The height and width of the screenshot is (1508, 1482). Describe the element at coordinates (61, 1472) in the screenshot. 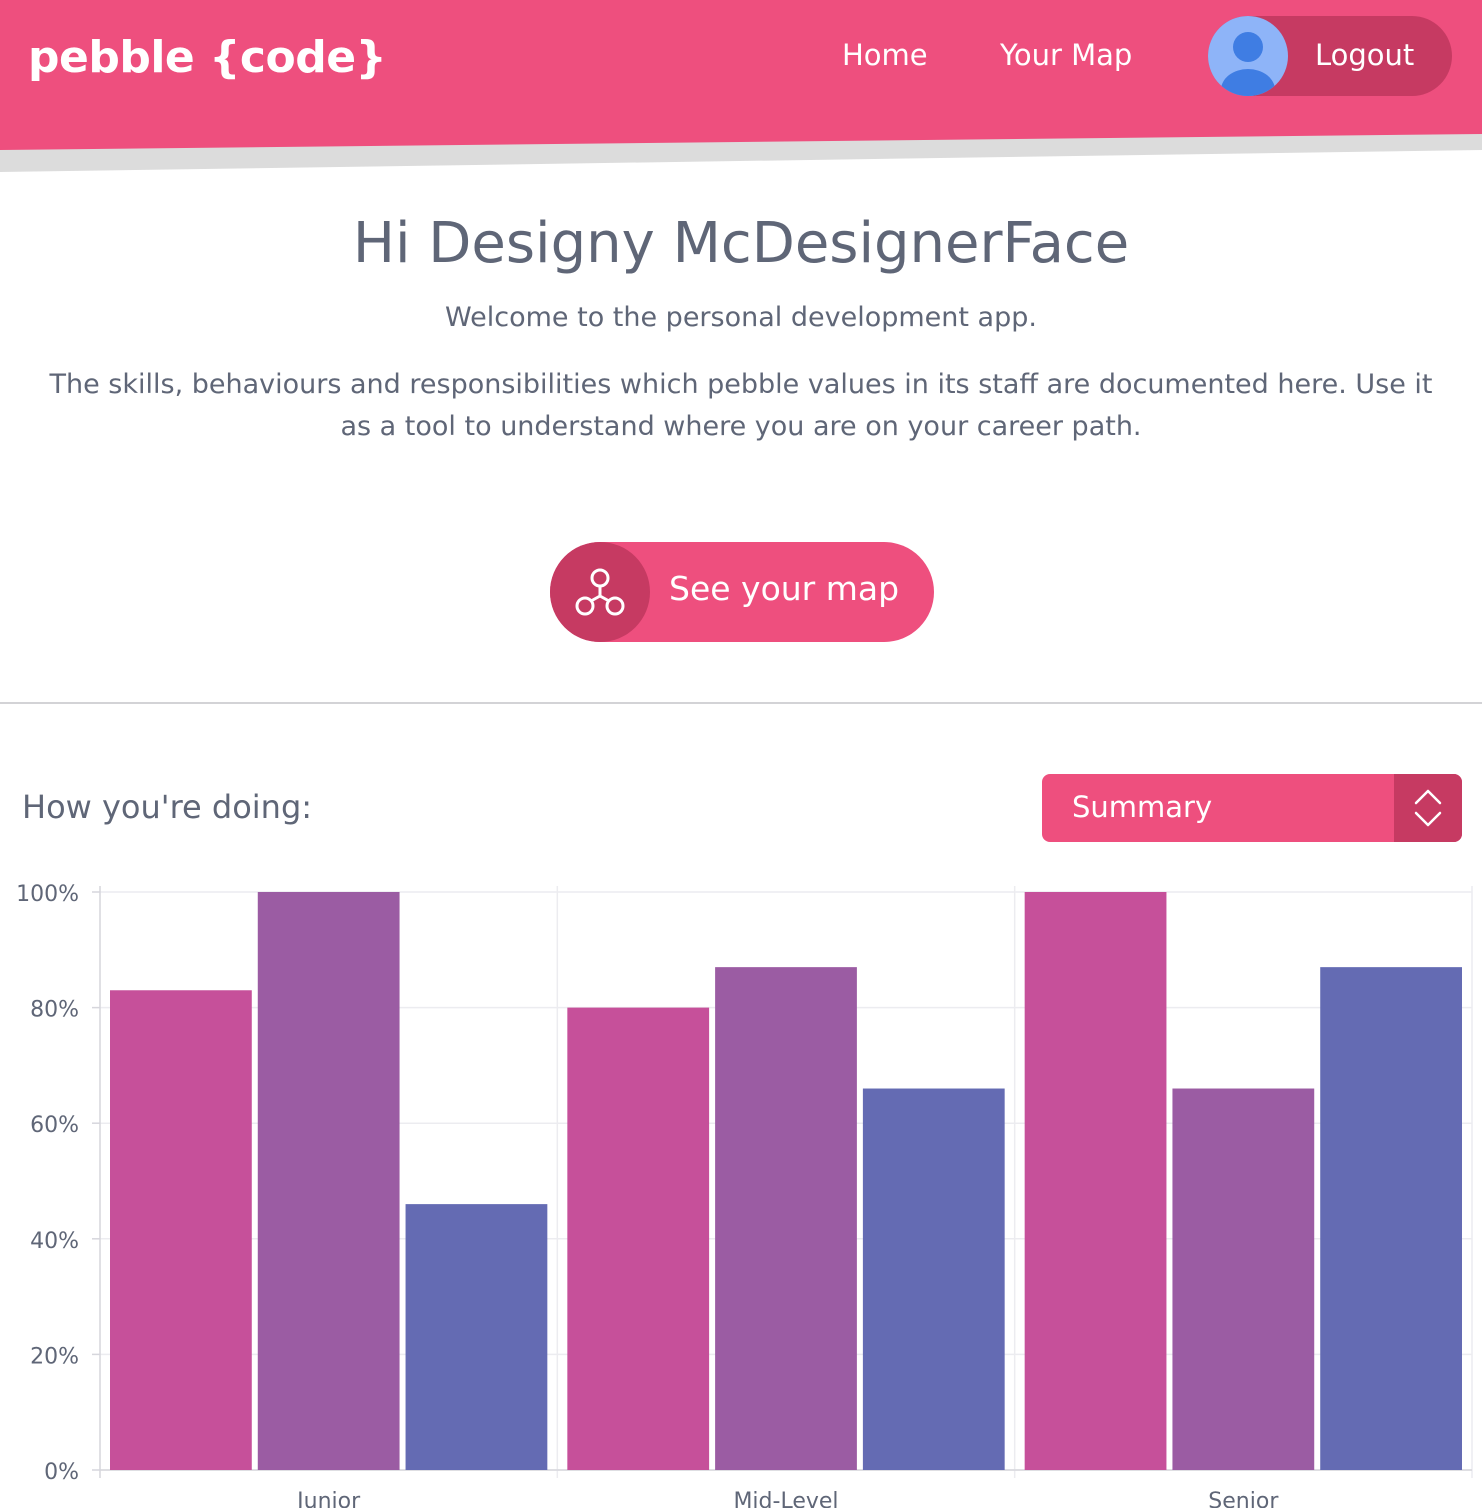

I see `y-tick-label: 0%` at that location.